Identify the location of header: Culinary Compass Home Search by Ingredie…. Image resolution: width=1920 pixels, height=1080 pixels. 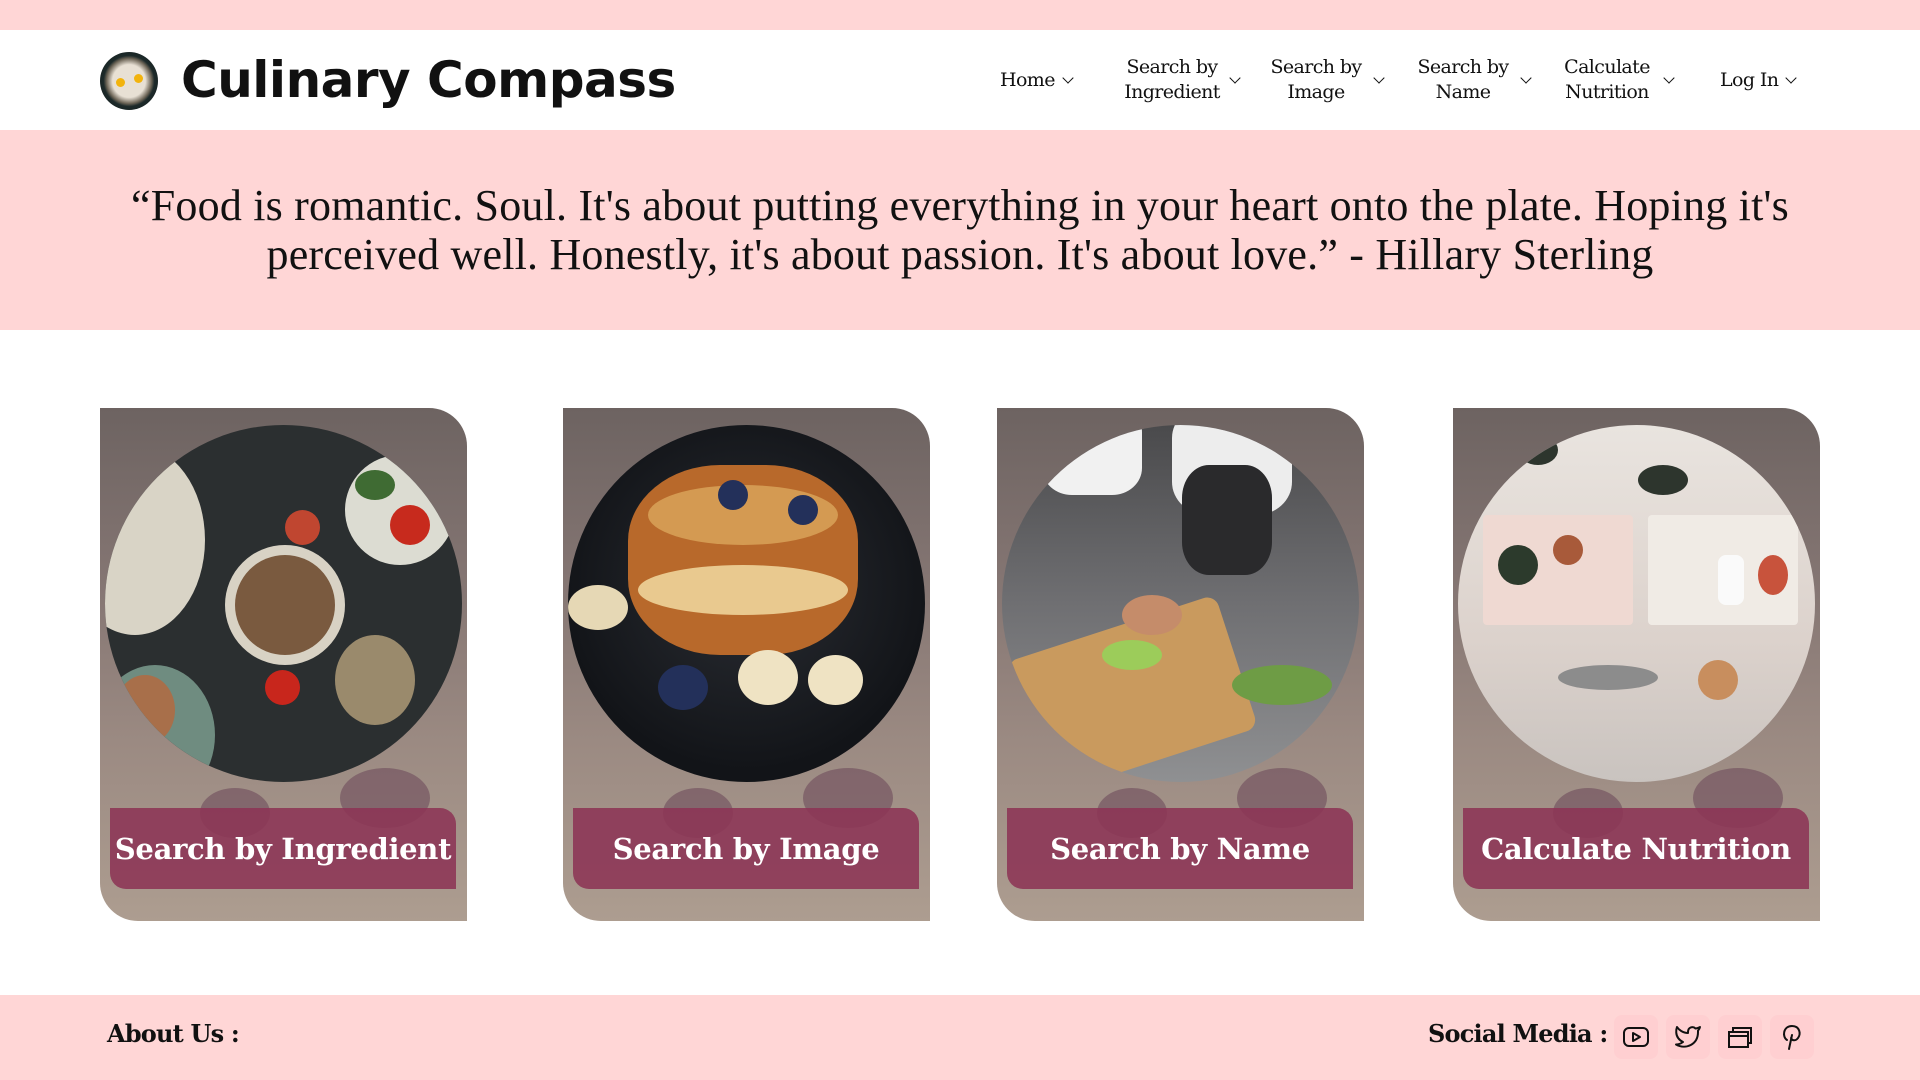
(960, 80).